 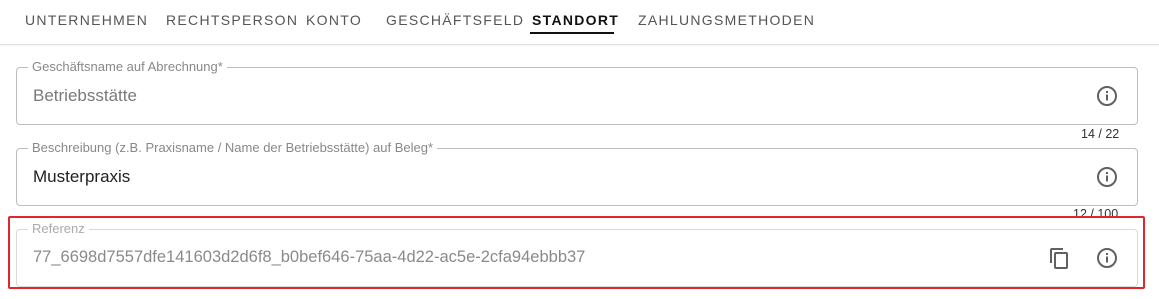 What do you see at coordinates (572, 33) in the screenshot?
I see `active-tab-indicator` at bounding box center [572, 33].